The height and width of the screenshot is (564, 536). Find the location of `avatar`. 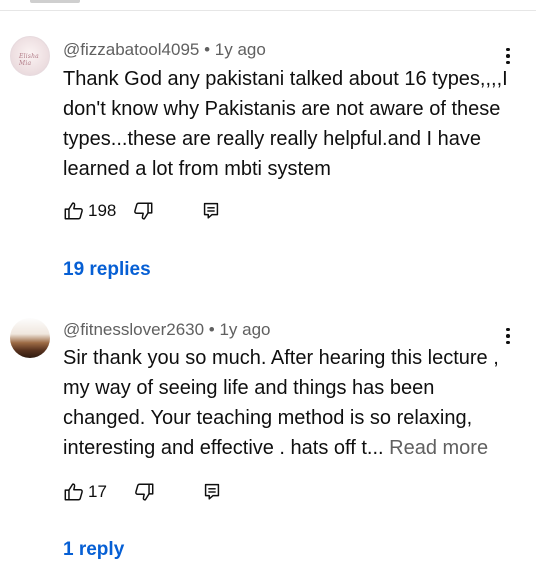

avatar is located at coordinates (30, 338).